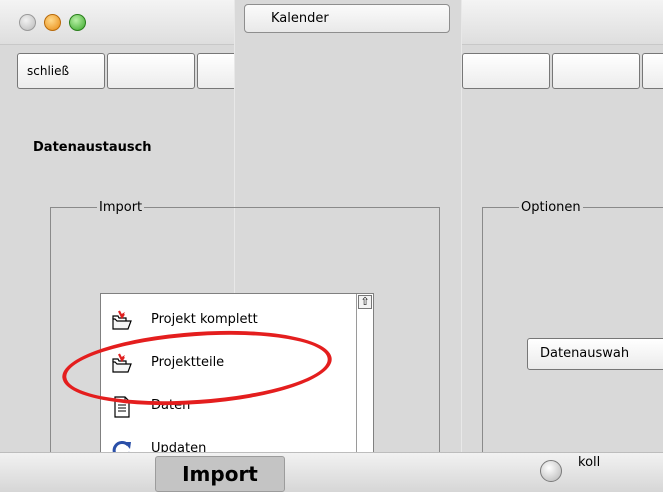 This screenshot has width=663, height=492. I want to click on list-item-label: Projekt komplett, so click(204, 319).